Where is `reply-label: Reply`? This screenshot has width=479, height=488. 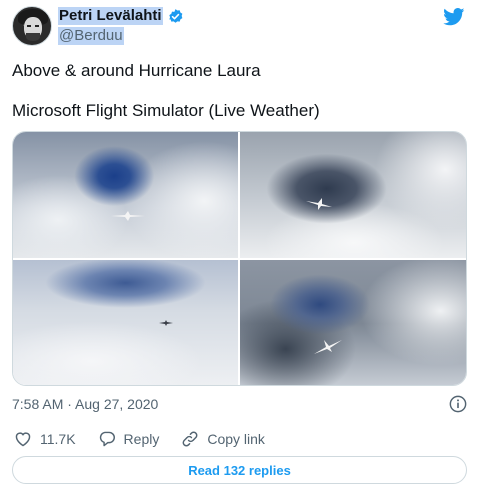 reply-label: Reply is located at coordinates (141, 439).